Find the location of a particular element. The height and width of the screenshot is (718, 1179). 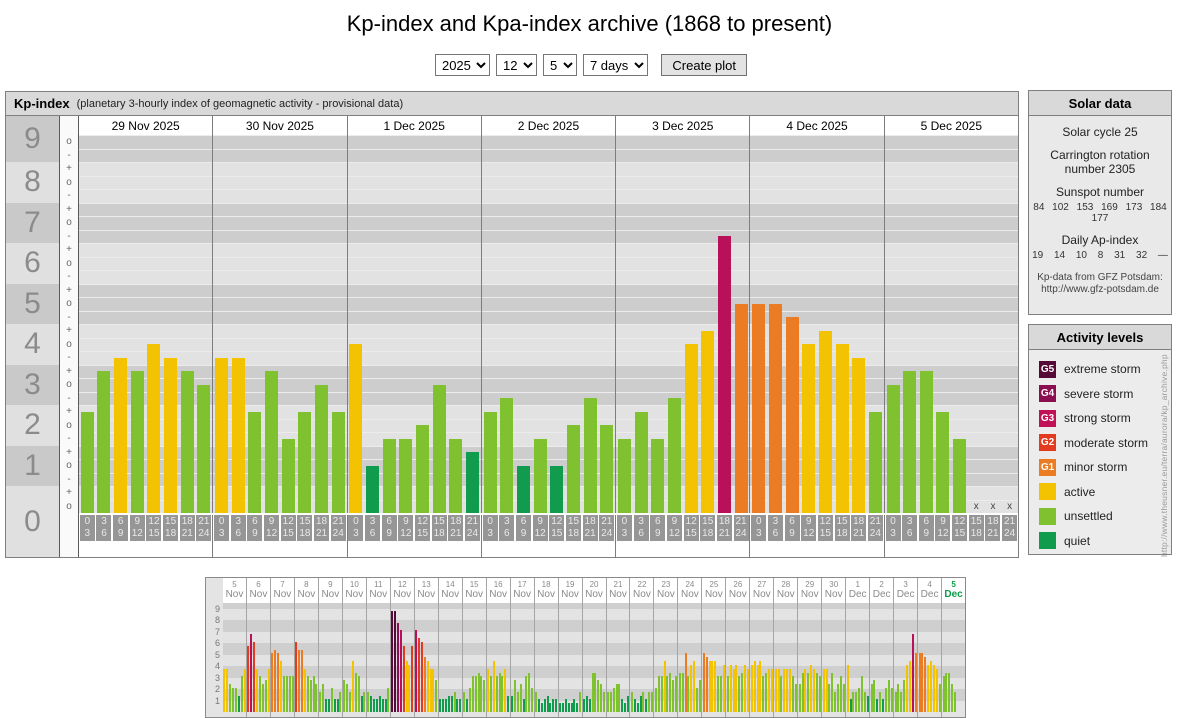

legend-label: severe storm is located at coordinates (1099, 393).